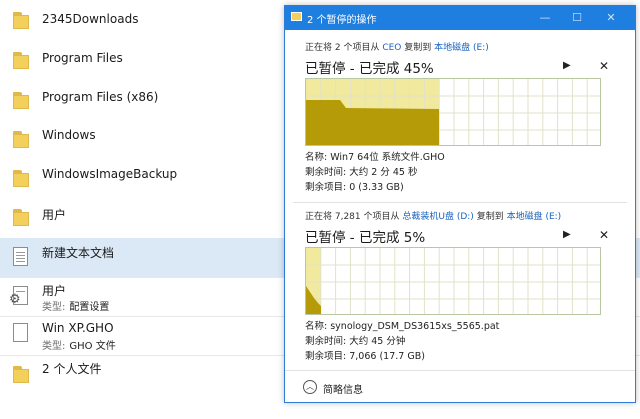 This screenshot has height=419, width=640. What do you see at coordinates (387, 356) in the screenshot?
I see `items-remaining: 7,066 (17.7 GB)` at bounding box center [387, 356].